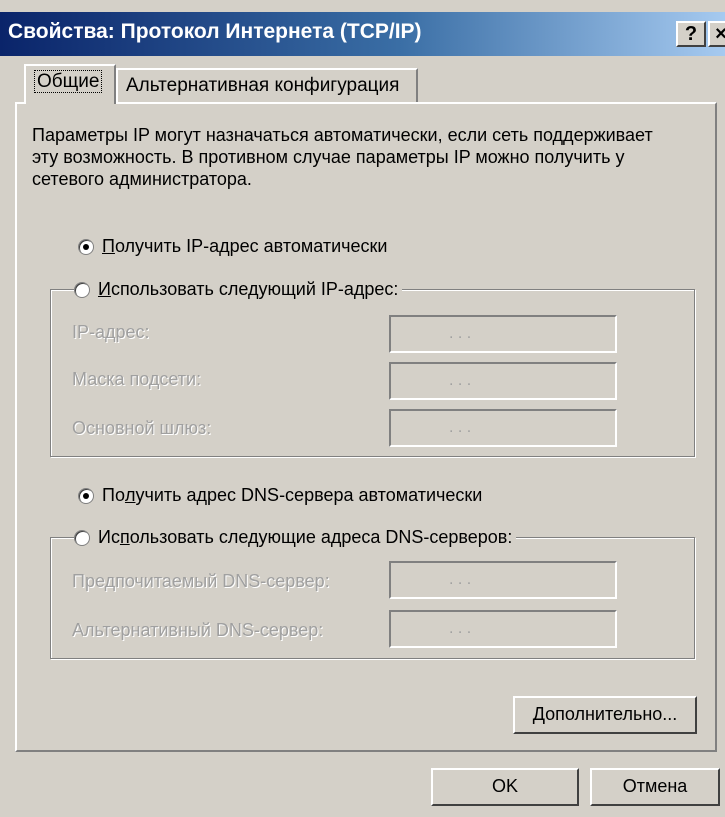 This screenshot has width=725, height=817. Describe the element at coordinates (691, 34) in the screenshot. I see `help-button: ?` at that location.